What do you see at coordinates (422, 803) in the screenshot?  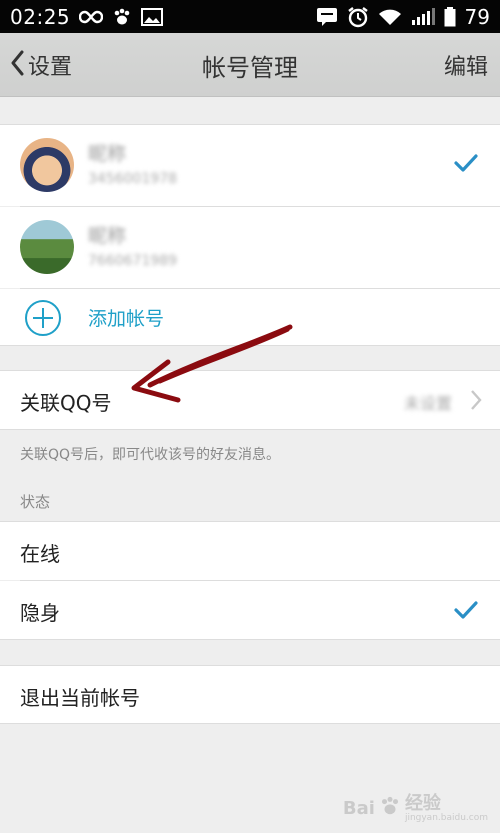 I see `watermark-sub: 经验` at bounding box center [422, 803].